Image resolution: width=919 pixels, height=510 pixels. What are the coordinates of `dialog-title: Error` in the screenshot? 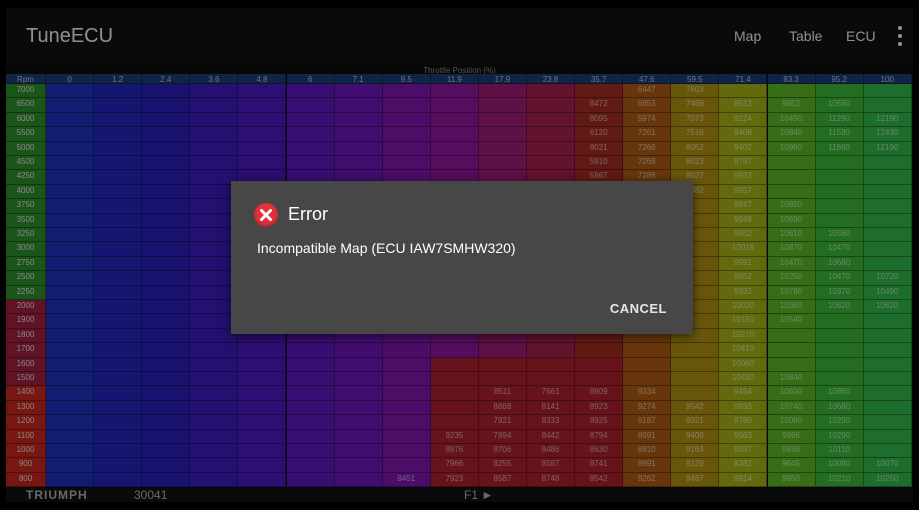 It's located at (308, 214).